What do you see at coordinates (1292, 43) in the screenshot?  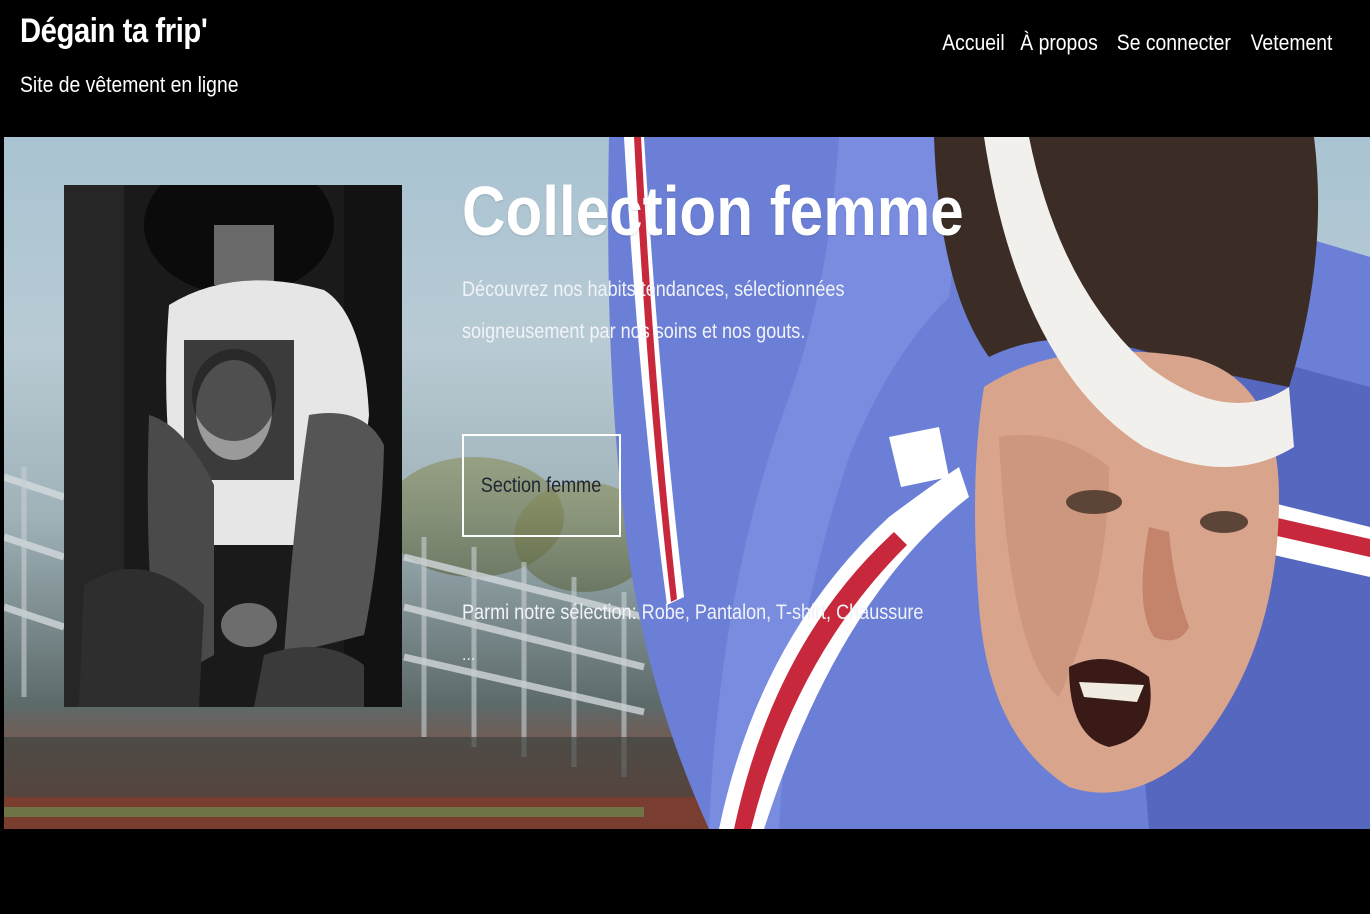 I see `nav-link-vetement: Vetement` at bounding box center [1292, 43].